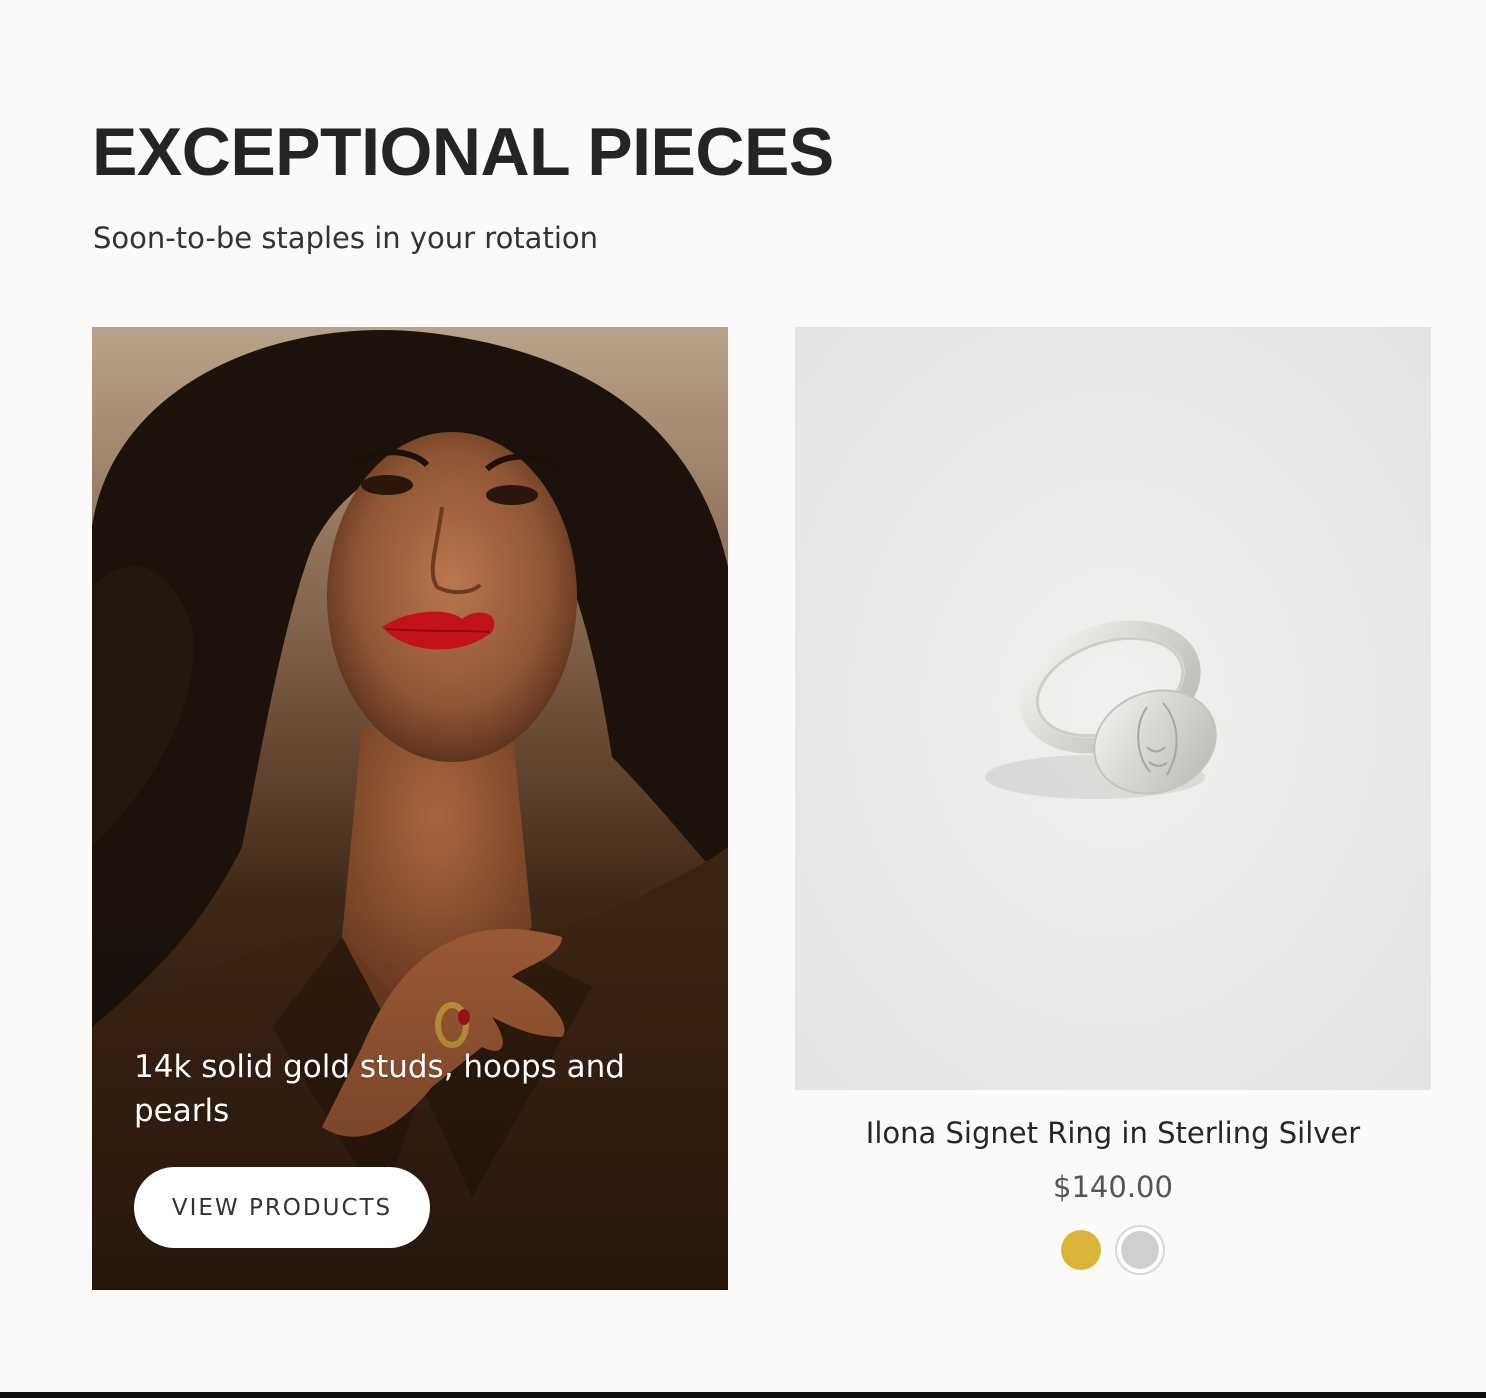  I want to click on product-price: $140.00, so click(1113, 1187).